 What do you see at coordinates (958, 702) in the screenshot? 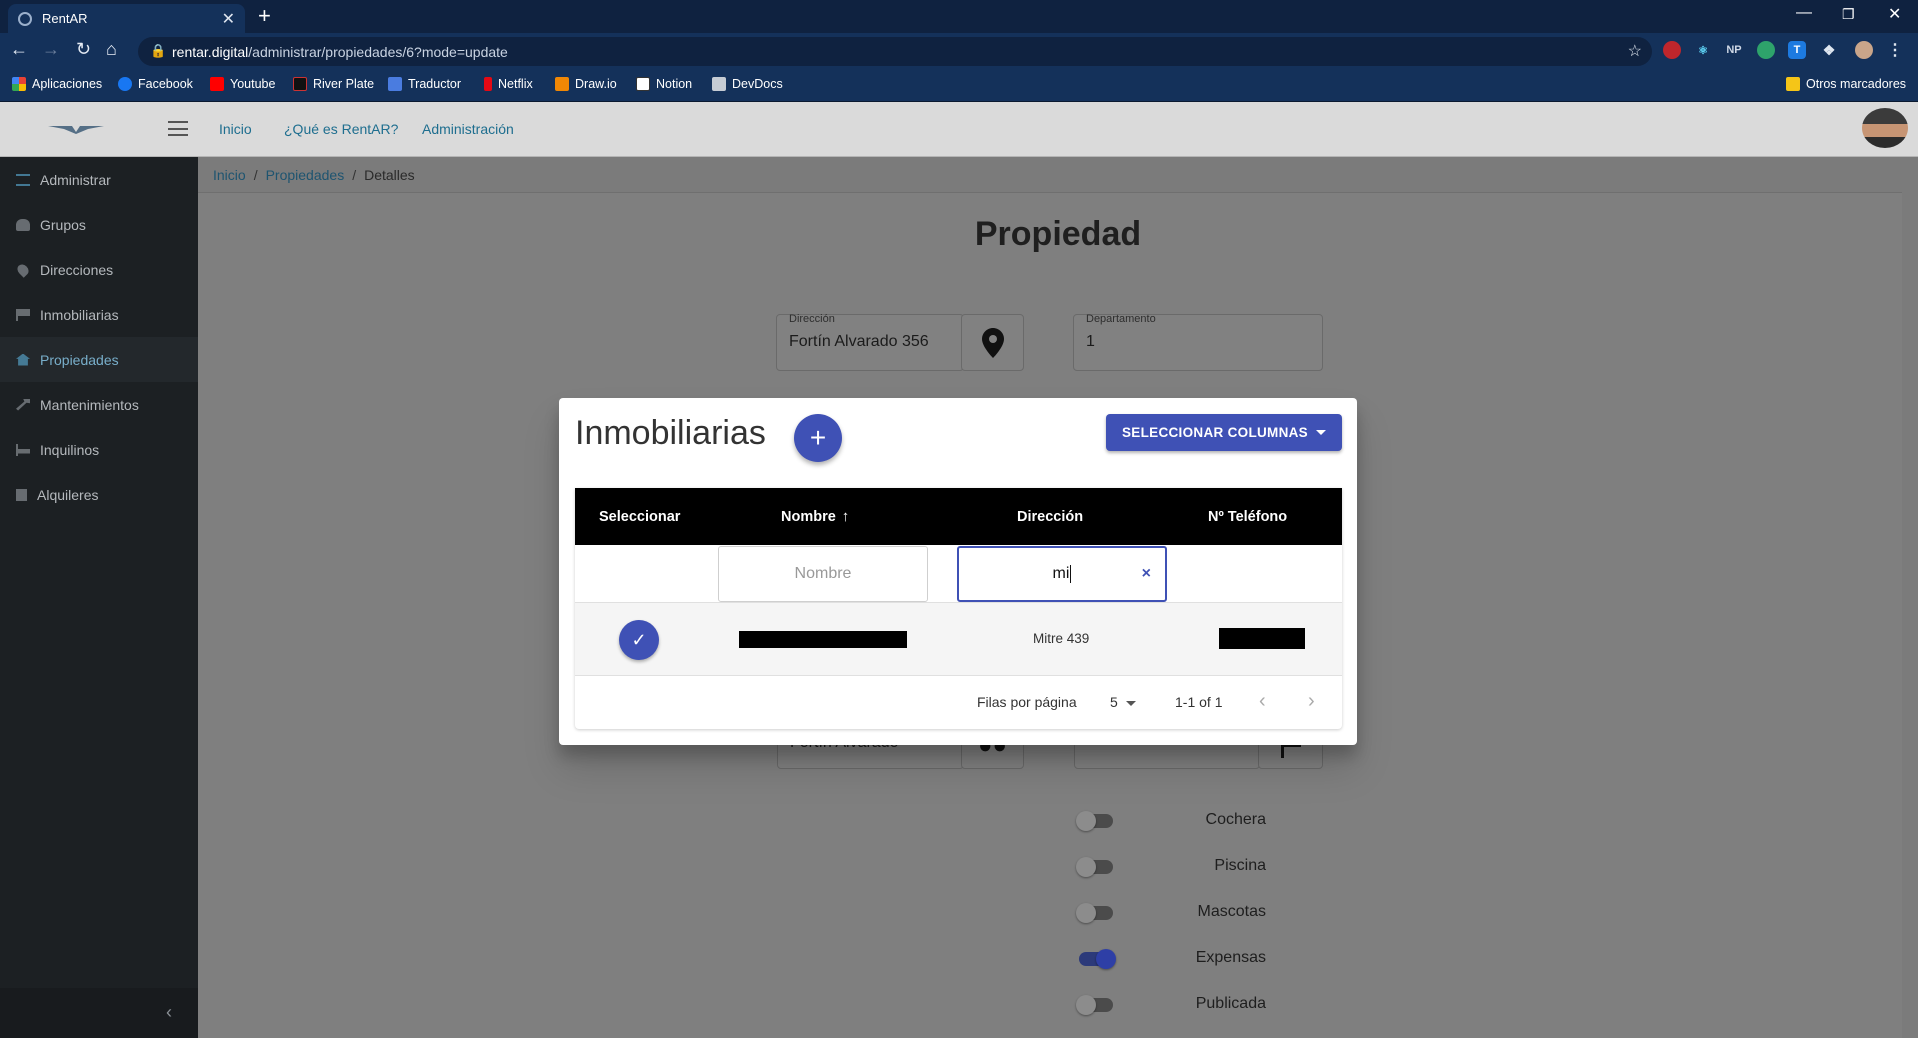
I see `table-pagination: Filas por página 5 1-1 of 1 ‹ ›` at bounding box center [958, 702].